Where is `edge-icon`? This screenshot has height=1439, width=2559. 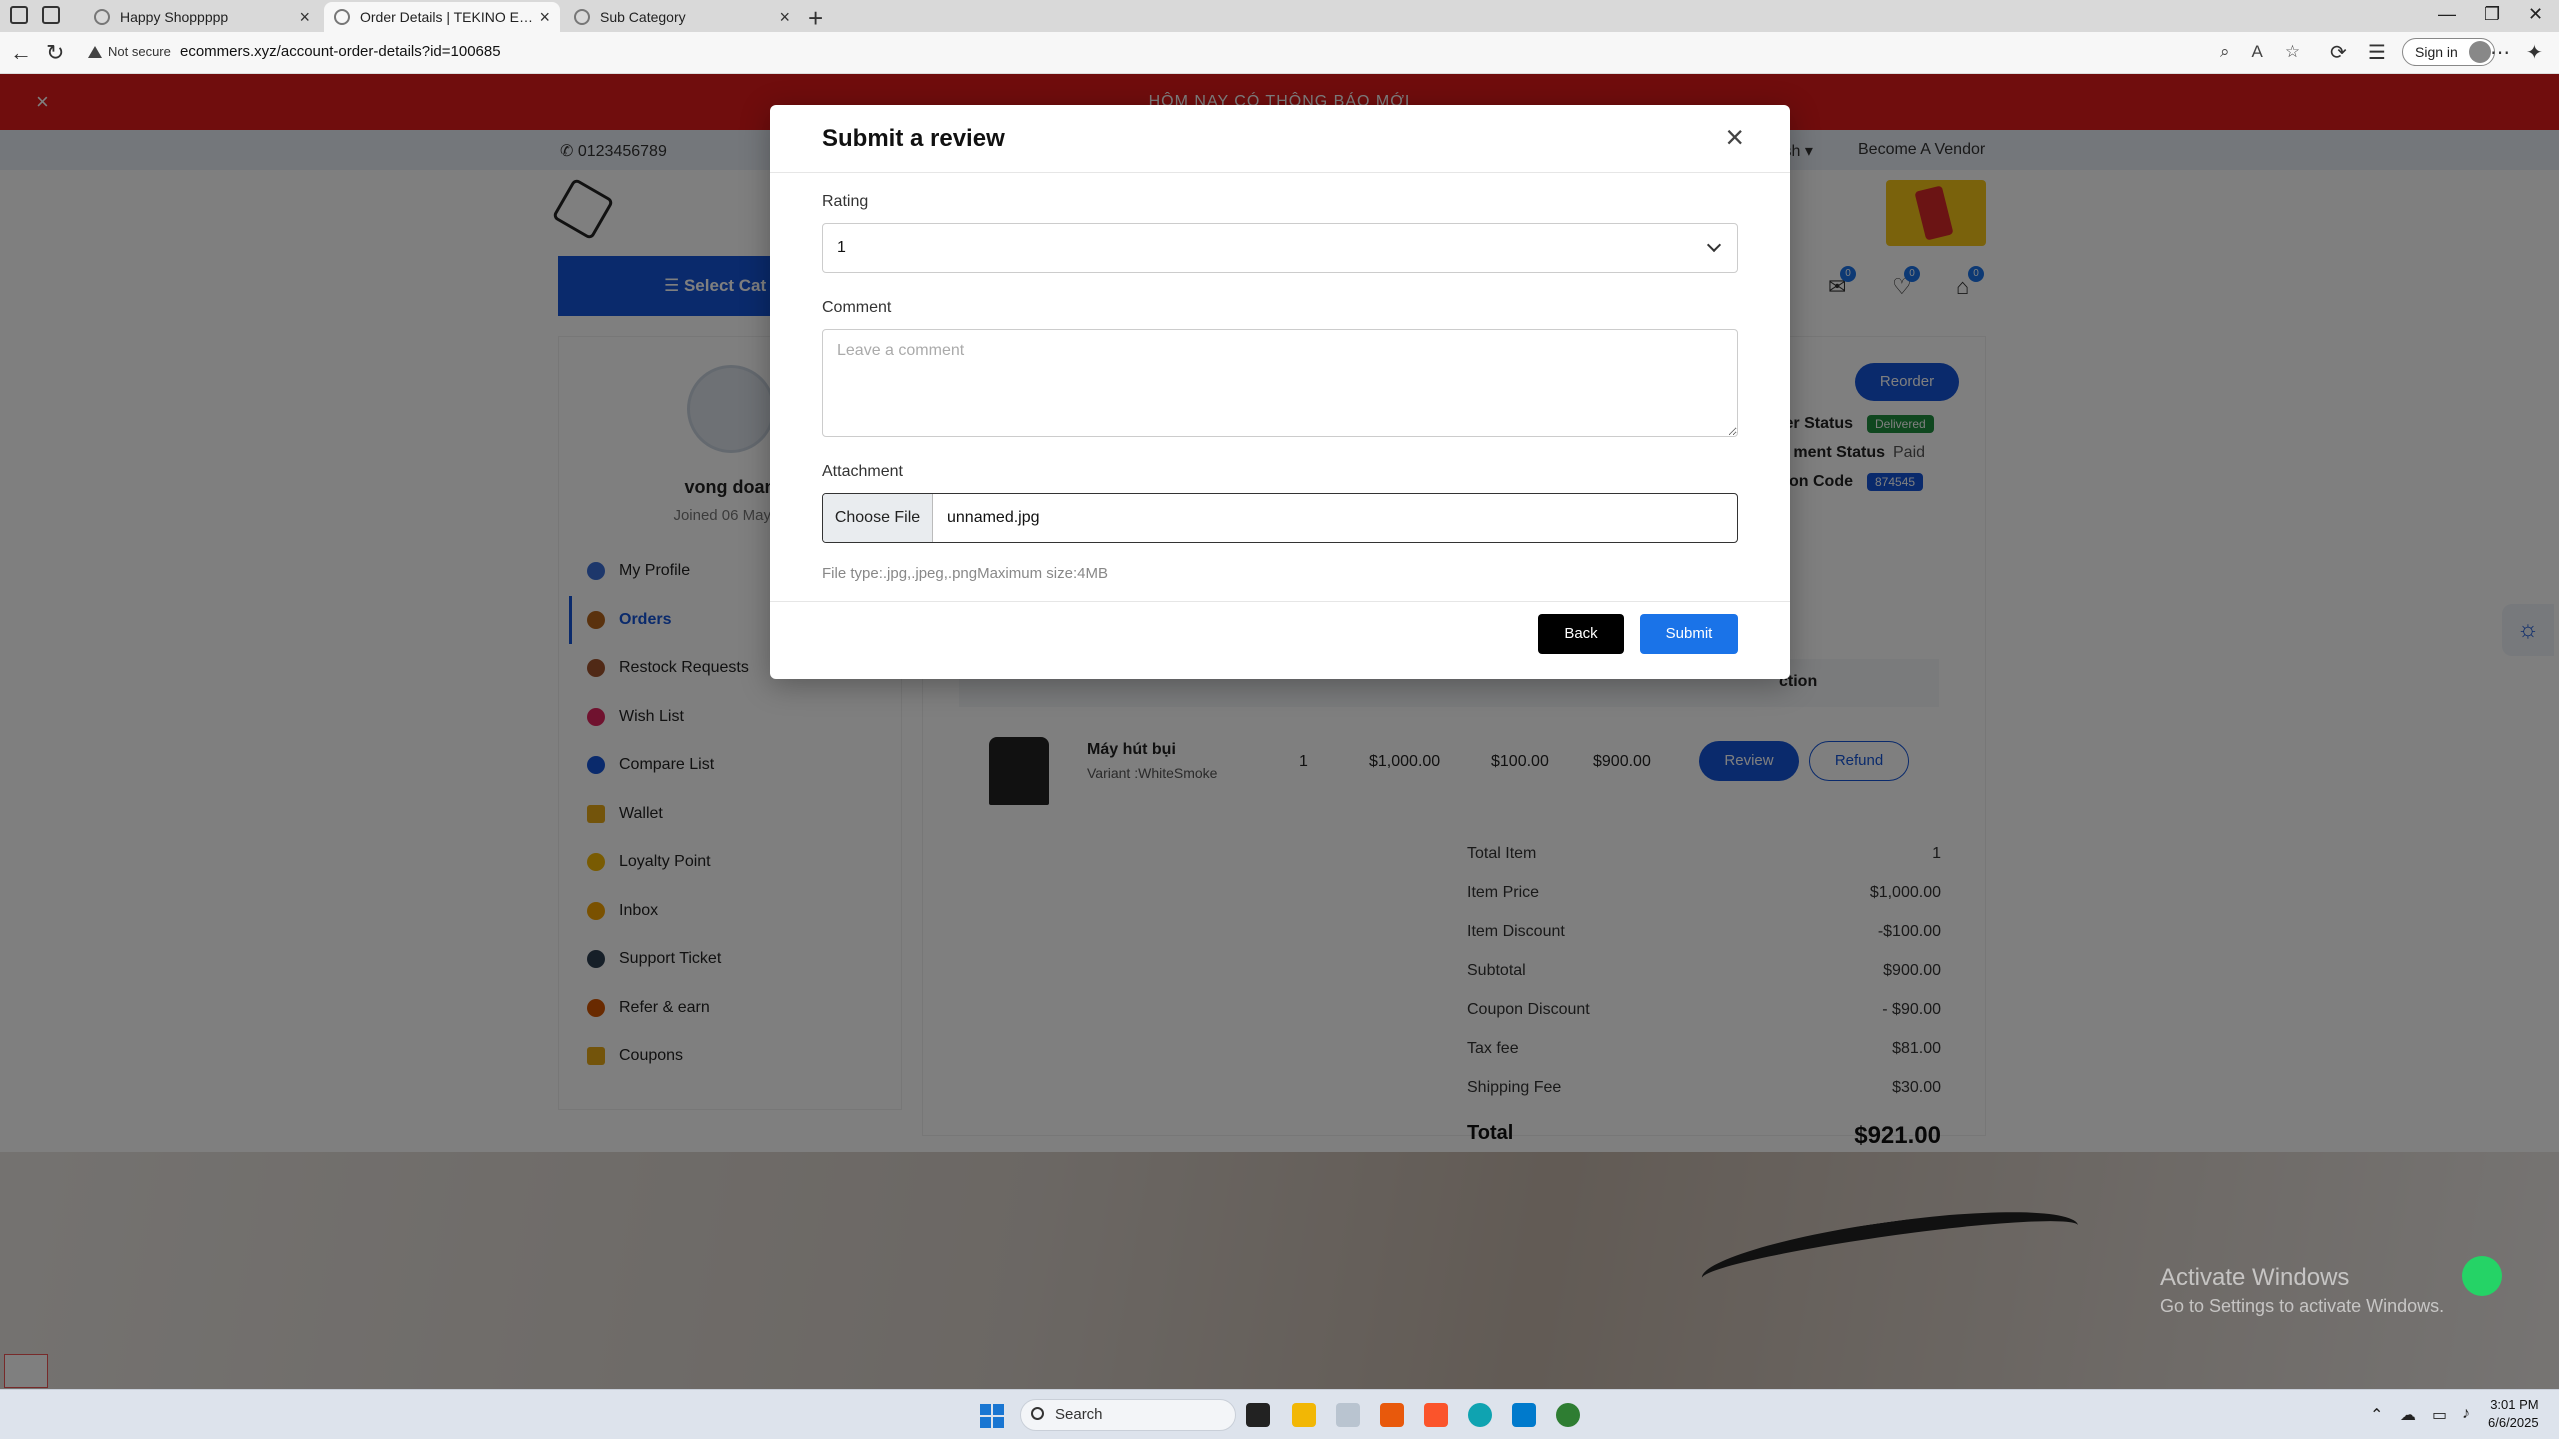 edge-icon is located at coordinates (1480, 1415).